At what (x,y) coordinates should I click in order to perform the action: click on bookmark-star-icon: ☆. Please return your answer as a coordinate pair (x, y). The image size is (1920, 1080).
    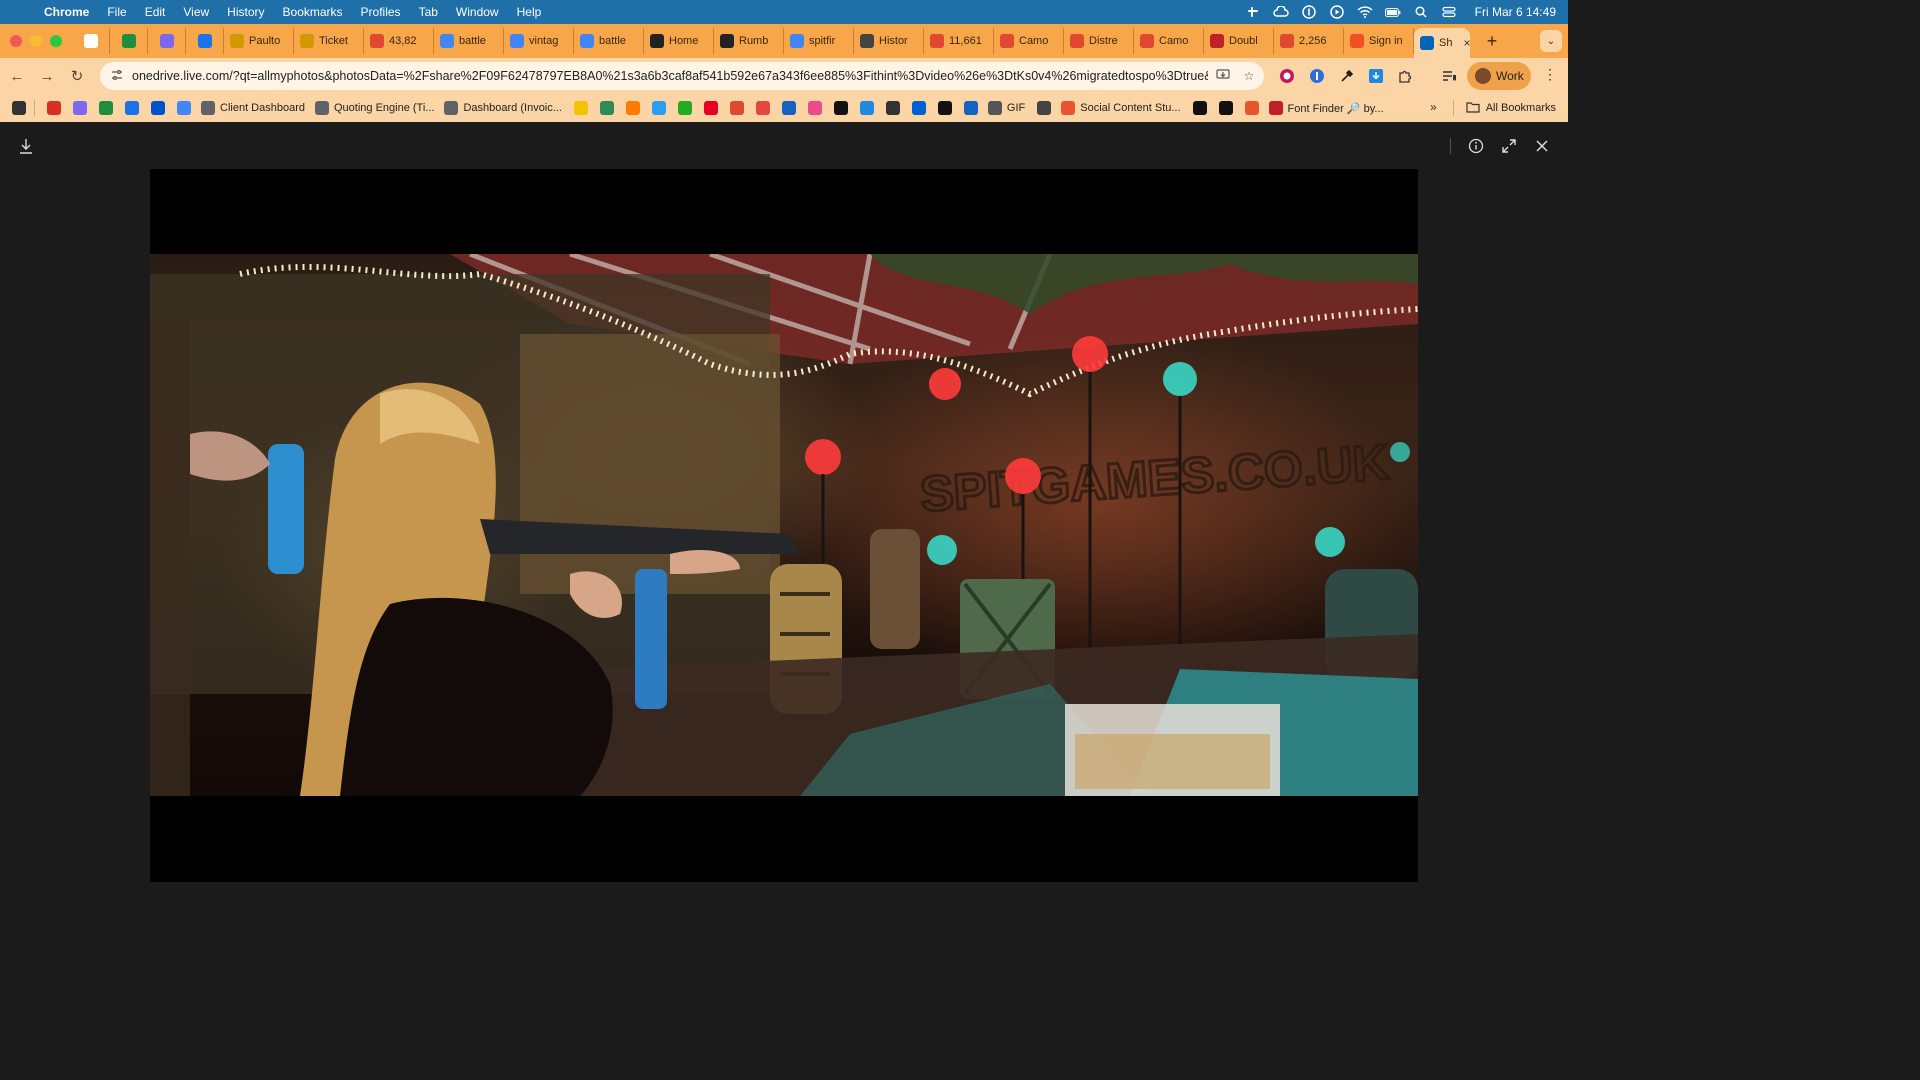
    Looking at the image, I should click on (1249, 76).